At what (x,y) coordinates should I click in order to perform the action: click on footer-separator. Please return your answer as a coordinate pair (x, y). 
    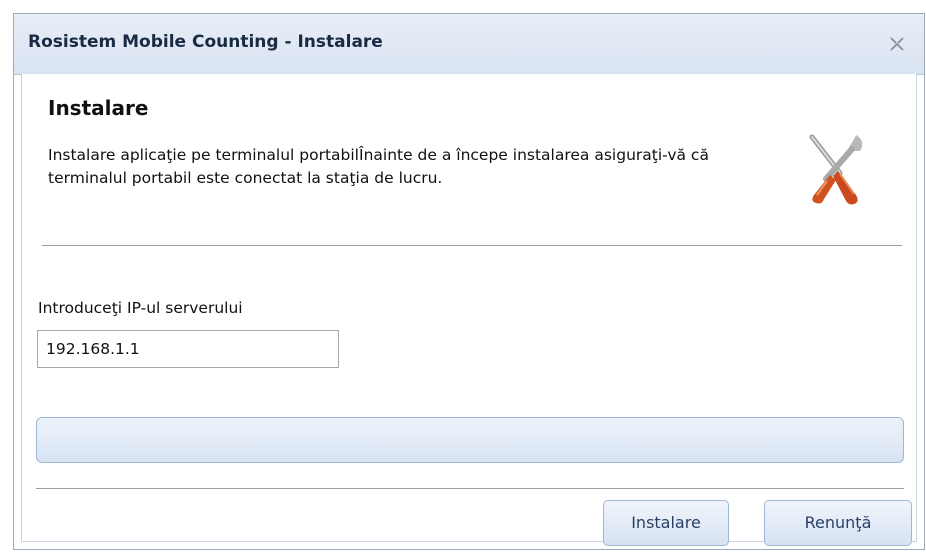
    Looking at the image, I should click on (470, 488).